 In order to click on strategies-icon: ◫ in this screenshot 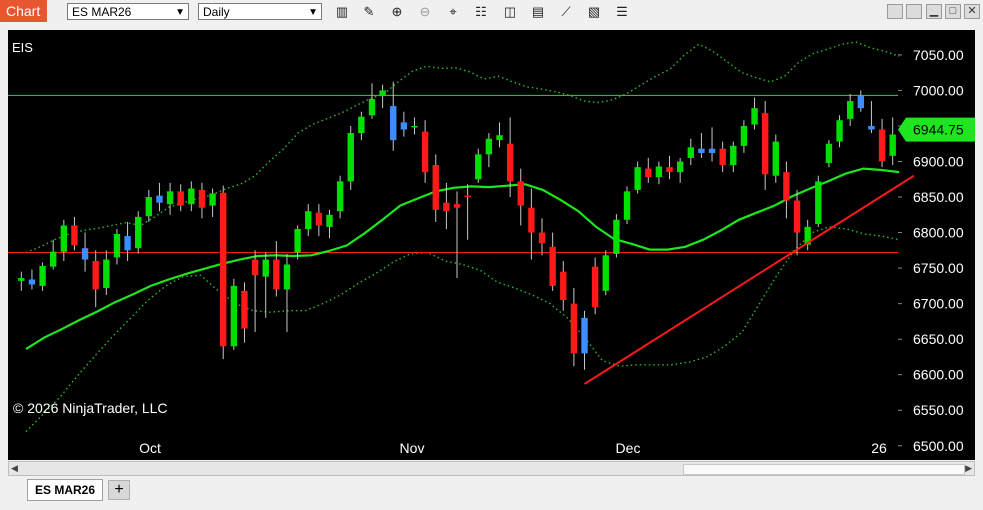, I will do `click(510, 12)`.